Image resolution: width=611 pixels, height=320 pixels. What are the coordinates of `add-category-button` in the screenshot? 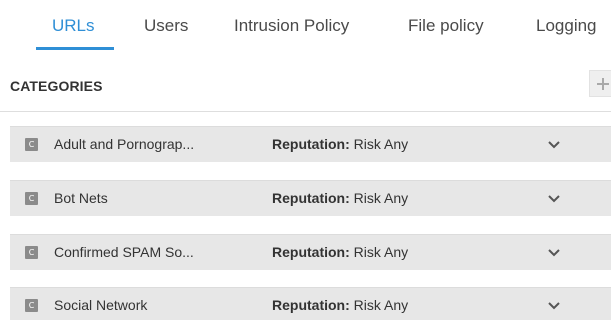 It's located at (600, 83).